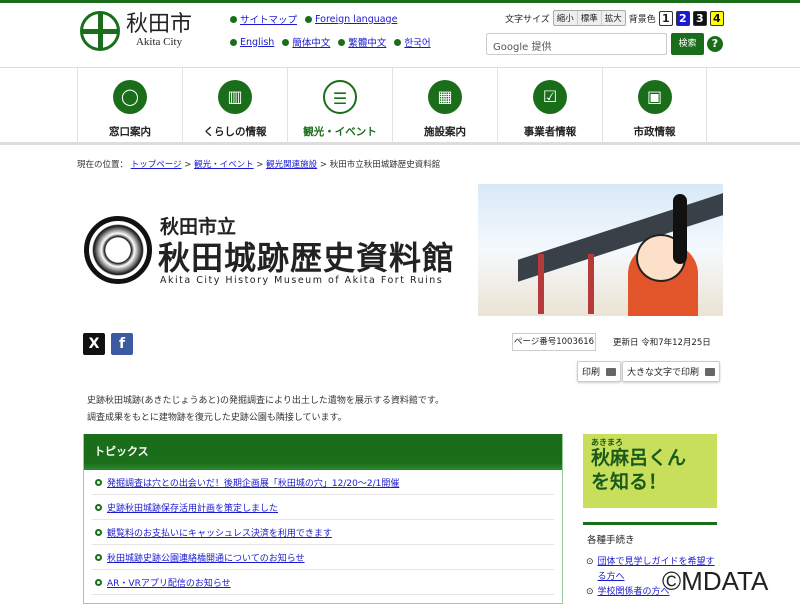 The height and width of the screenshot is (604, 800). Describe the element at coordinates (130, 97) in the screenshot. I see `person-icon: ◯` at that location.